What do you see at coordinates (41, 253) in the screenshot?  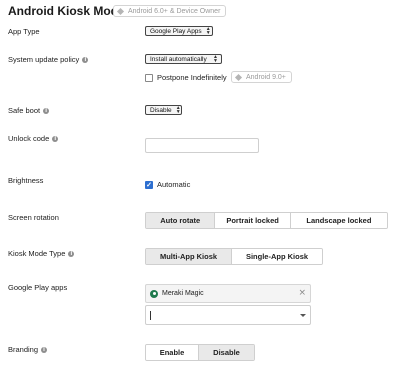 I see `kiosk-mode-type-label: Kiosk Mode Type i` at bounding box center [41, 253].